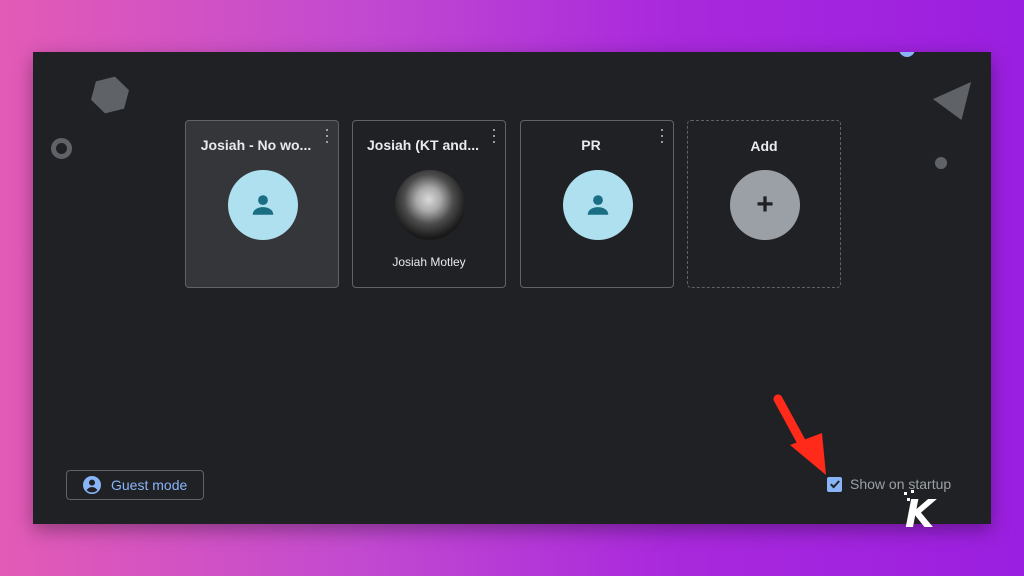 This screenshot has width=1024, height=576. I want to click on user-photo-avatar, so click(430, 205).